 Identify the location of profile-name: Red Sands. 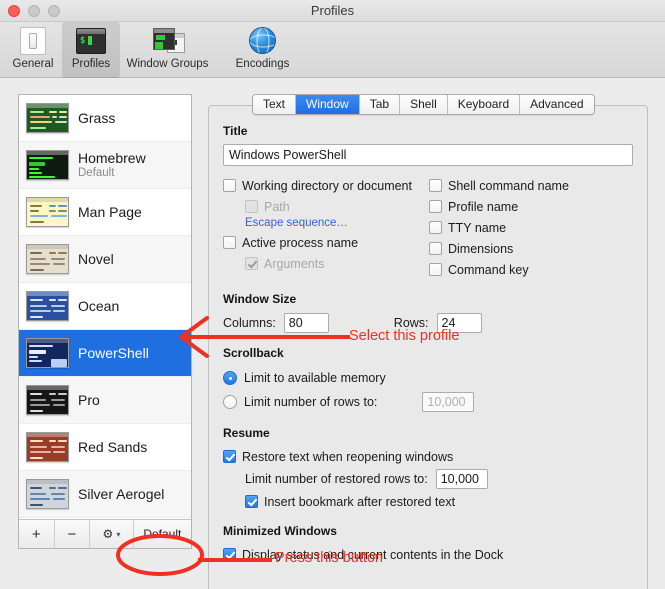
(113, 446).